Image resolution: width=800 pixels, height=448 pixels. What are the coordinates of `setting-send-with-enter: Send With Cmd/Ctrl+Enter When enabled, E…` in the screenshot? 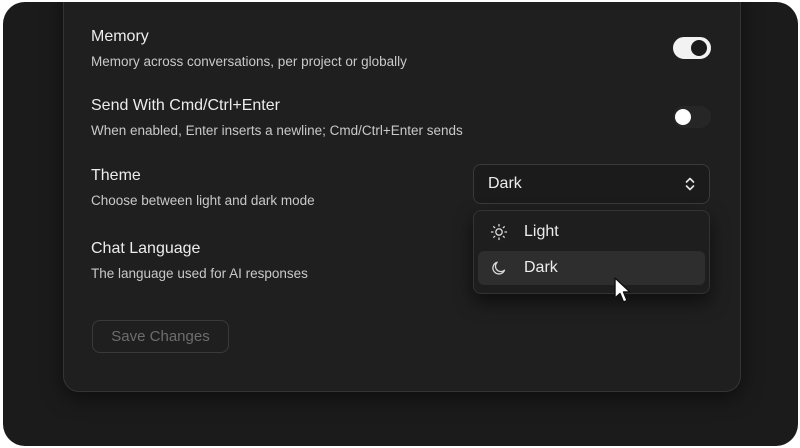 It's located at (277, 118).